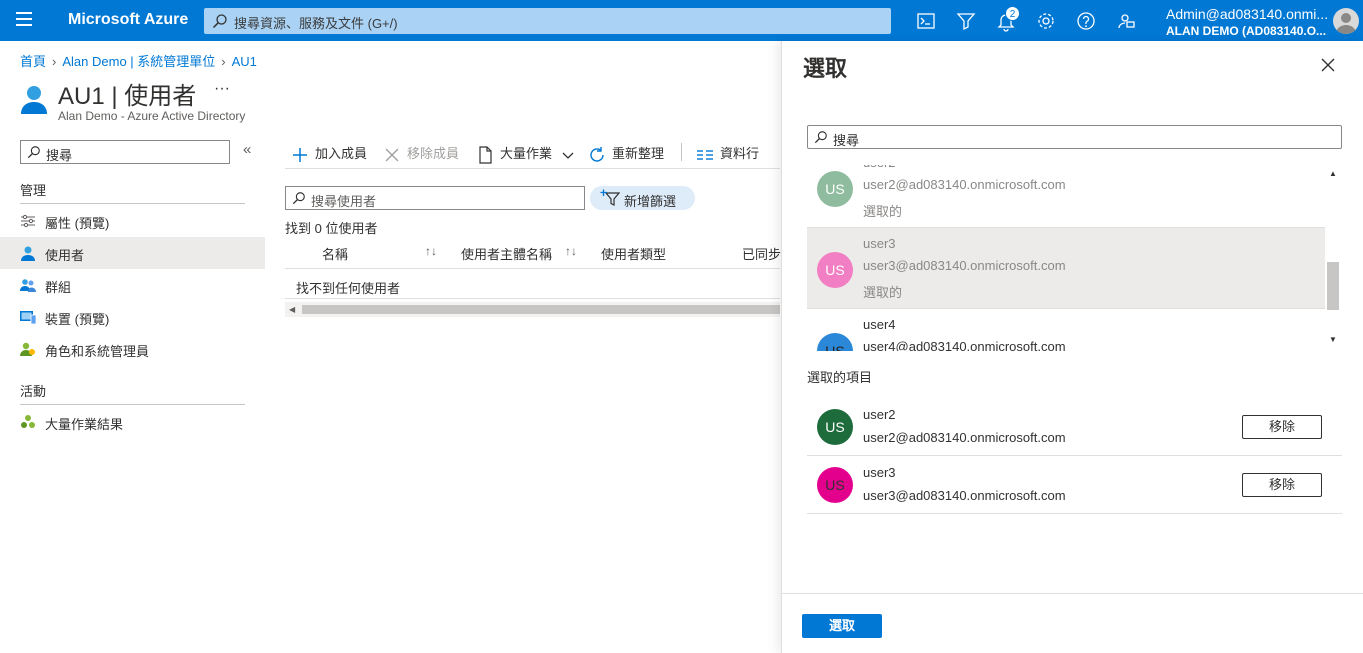 The height and width of the screenshot is (653, 1363). What do you see at coordinates (97, 351) in the screenshot?
I see `sidebar-item-label: 角色和系統管理員` at bounding box center [97, 351].